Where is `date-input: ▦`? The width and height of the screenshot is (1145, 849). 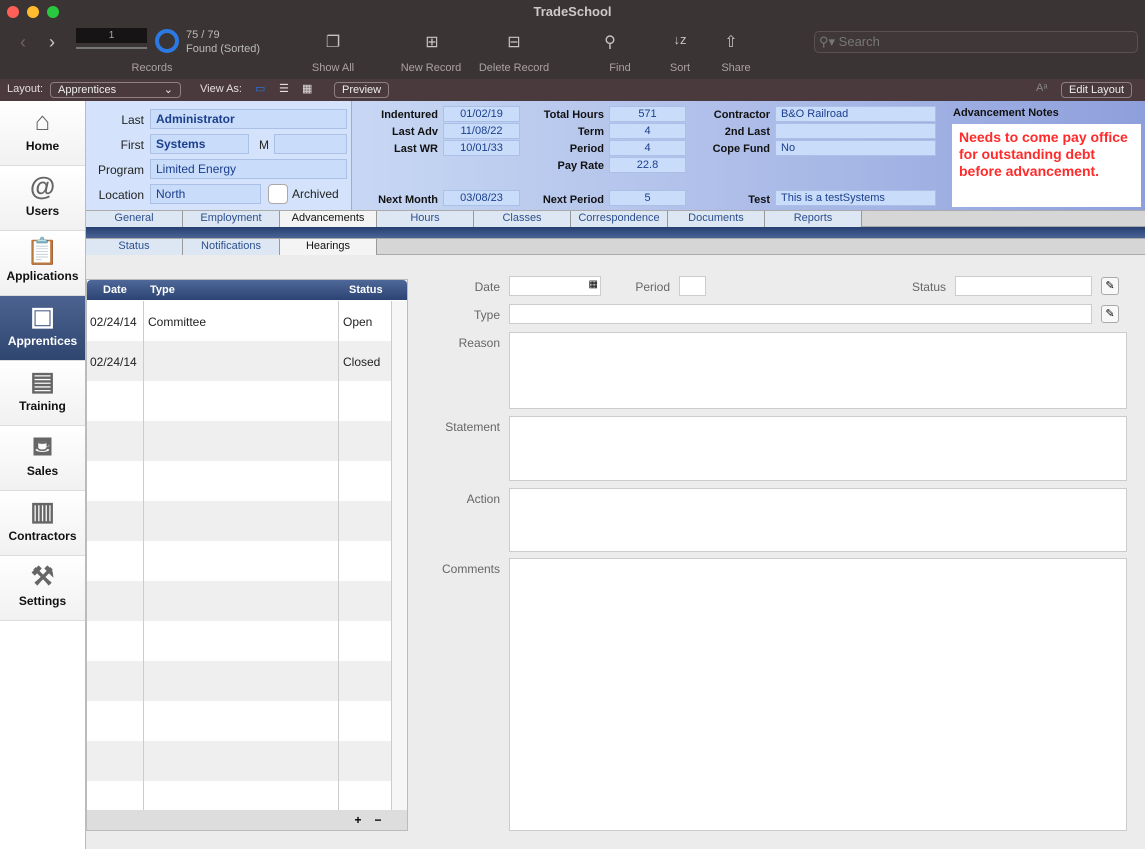 date-input: ▦ is located at coordinates (555, 286).